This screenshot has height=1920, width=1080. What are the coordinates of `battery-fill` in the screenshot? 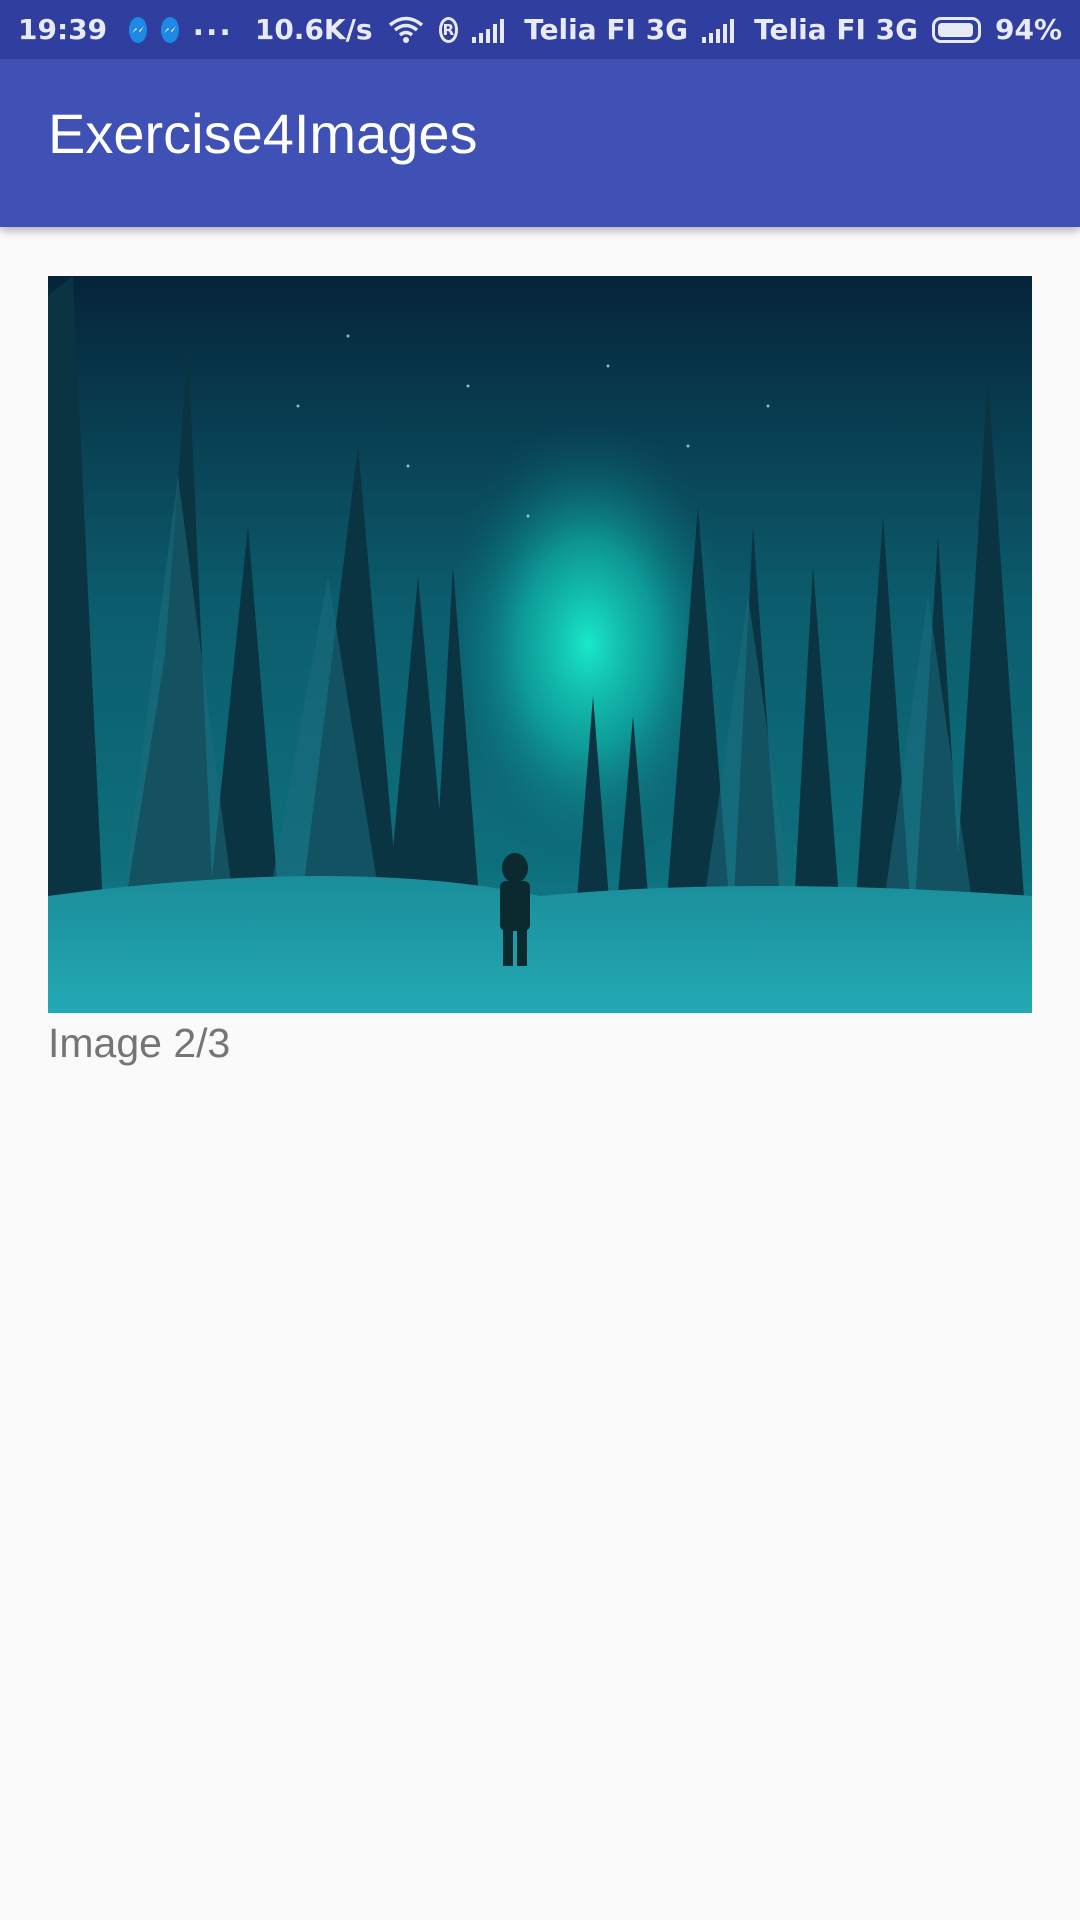 It's located at (955, 29).